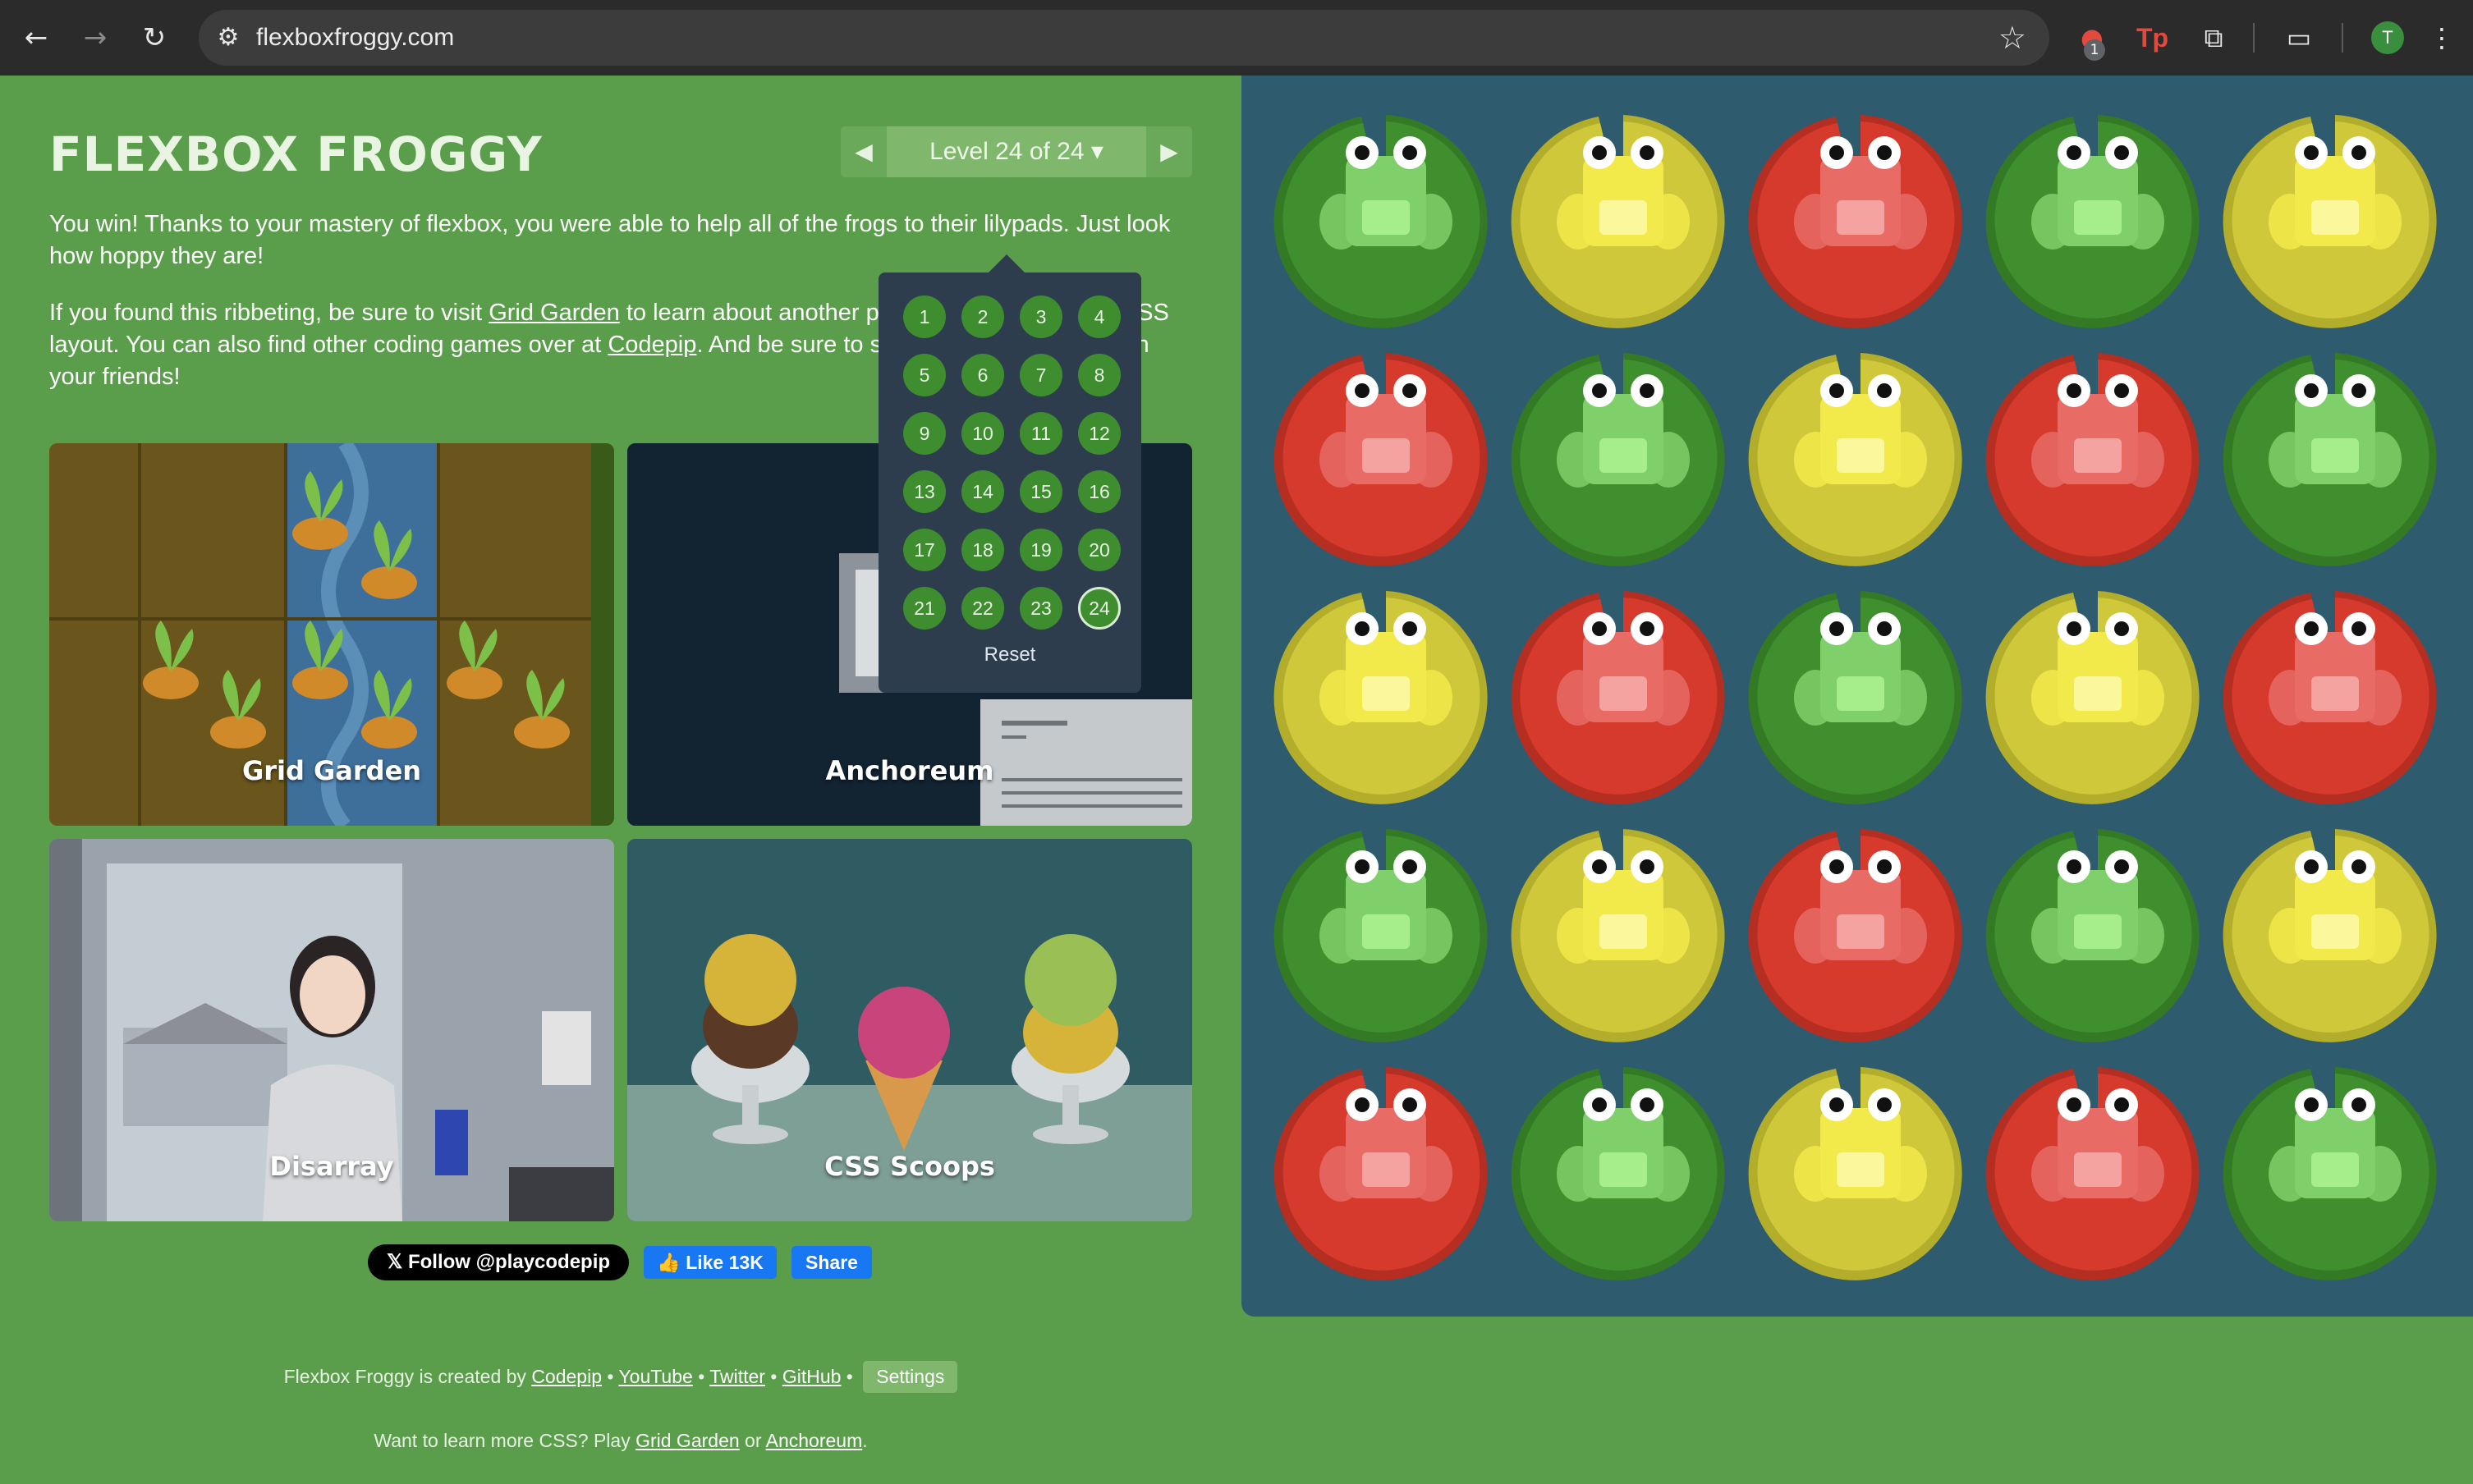  I want to click on level-button-10: 10, so click(983, 433).